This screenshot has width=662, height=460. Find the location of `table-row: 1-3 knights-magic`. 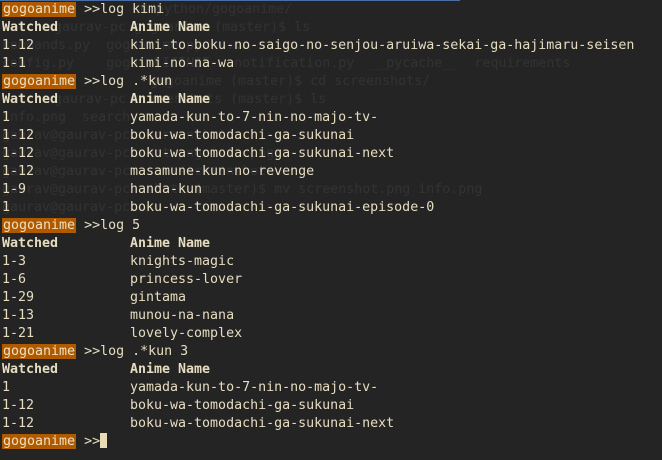

table-row: 1-3 knights-magic is located at coordinates (332, 262).